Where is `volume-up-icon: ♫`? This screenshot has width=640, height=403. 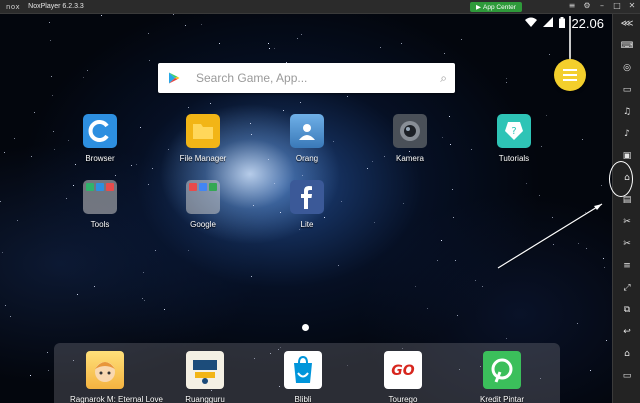
volume-up-icon: ♫ is located at coordinates (626, 112).